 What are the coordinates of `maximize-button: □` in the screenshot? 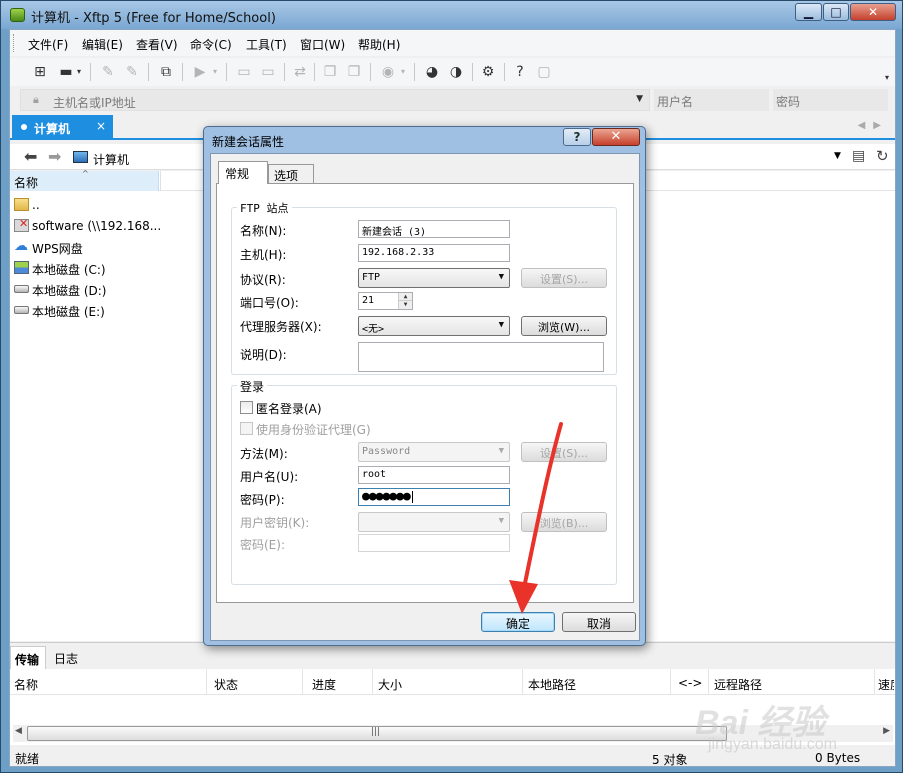 It's located at (836, 12).